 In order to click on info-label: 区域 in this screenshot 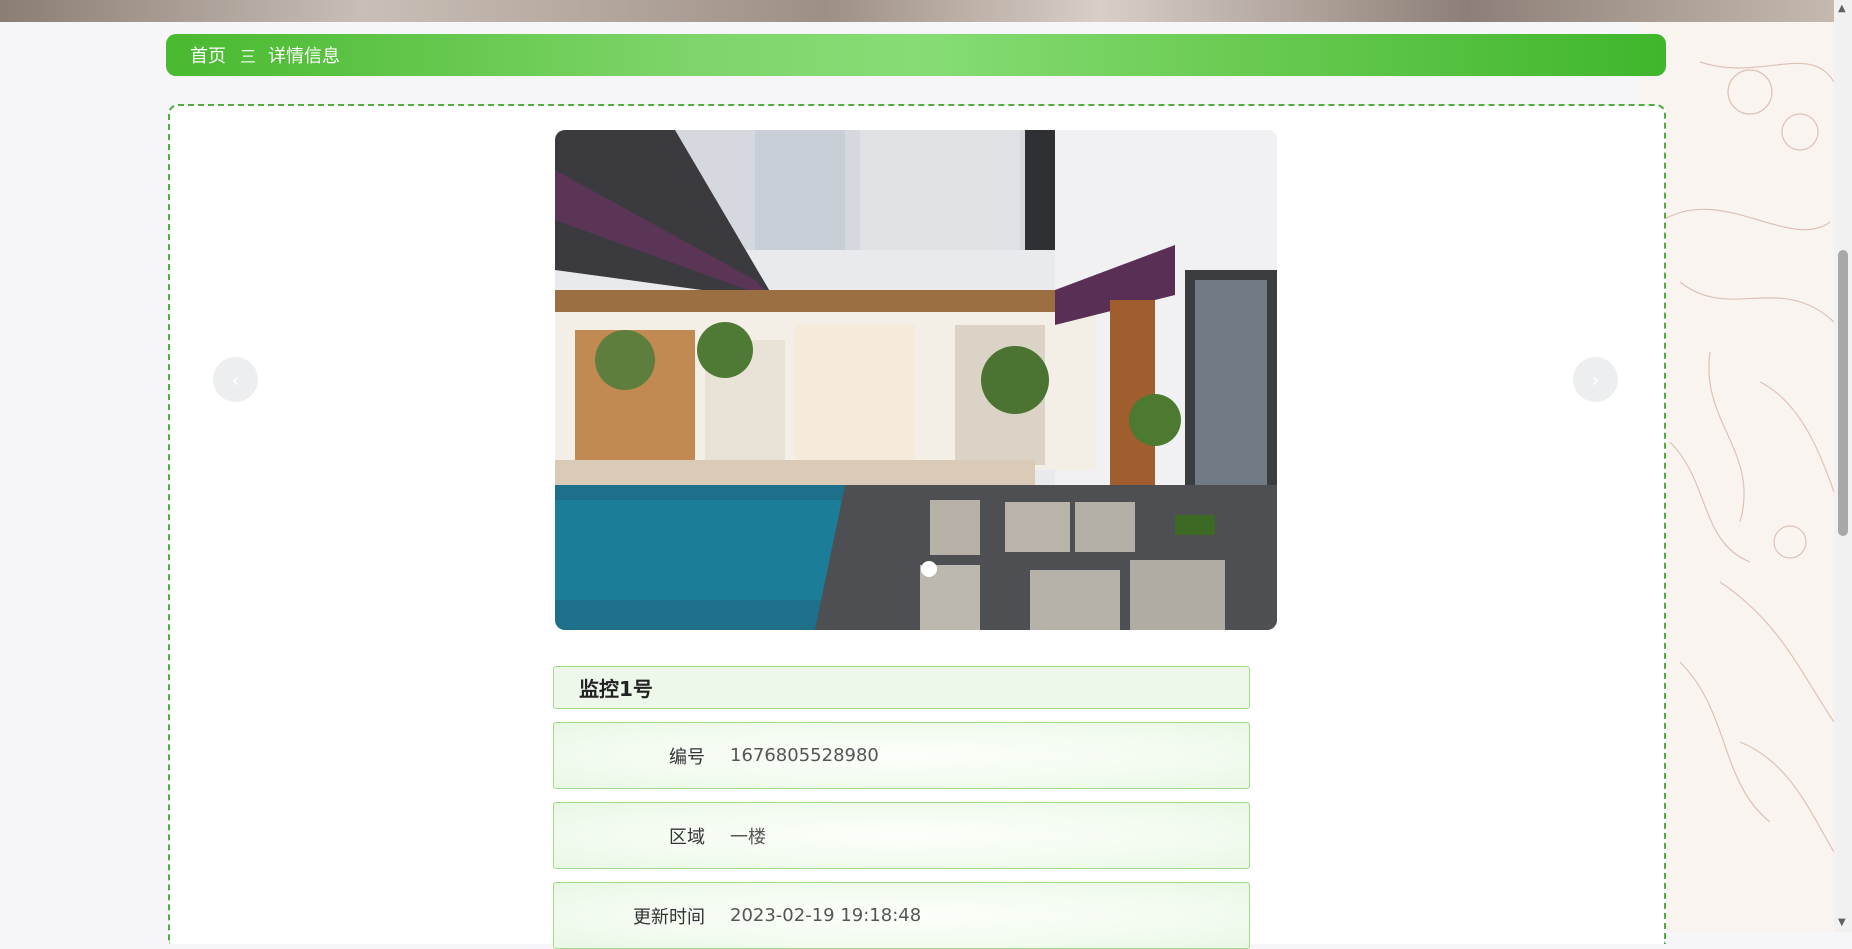, I will do `click(687, 837)`.